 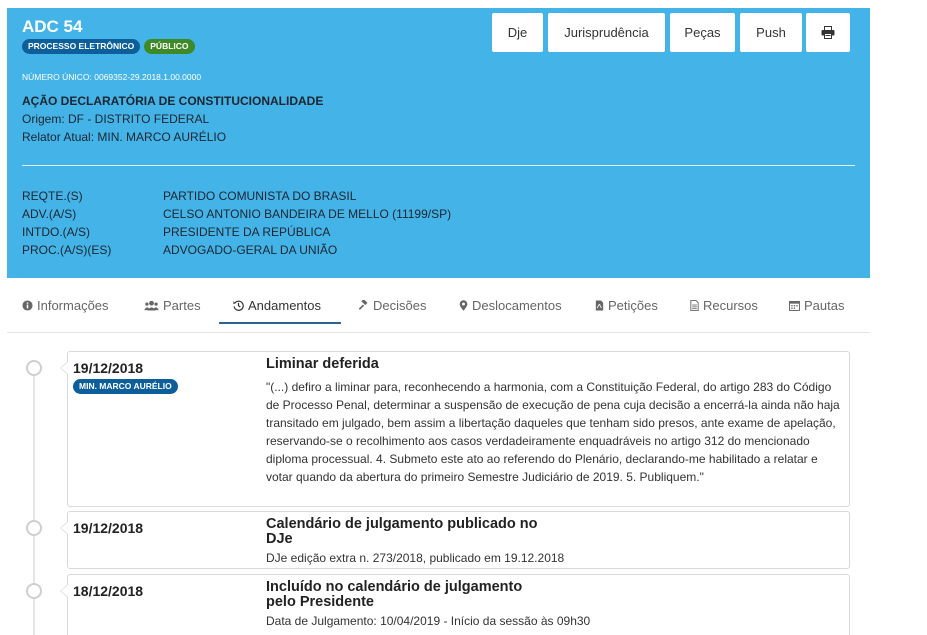 What do you see at coordinates (771, 32) in the screenshot?
I see `push-button: Push` at bounding box center [771, 32].